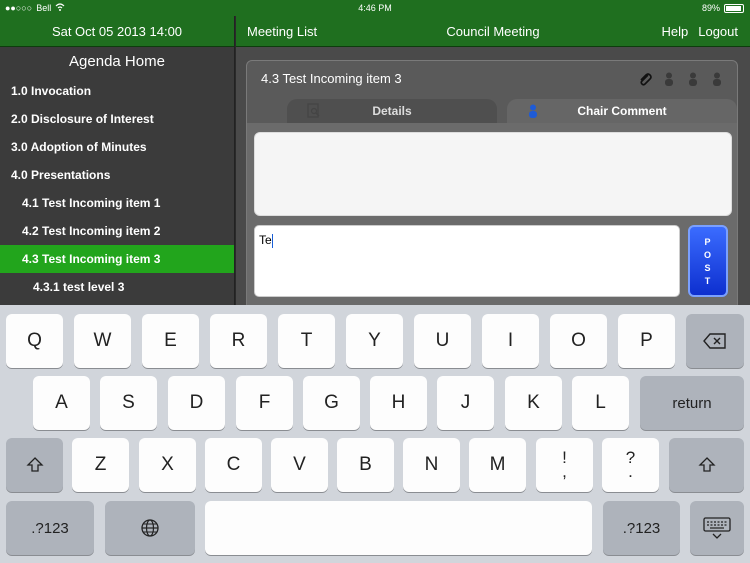 This screenshot has height=563, width=750. I want to click on agenda-item-2-0: 2.0 Disclosure of Interest, so click(117, 119).